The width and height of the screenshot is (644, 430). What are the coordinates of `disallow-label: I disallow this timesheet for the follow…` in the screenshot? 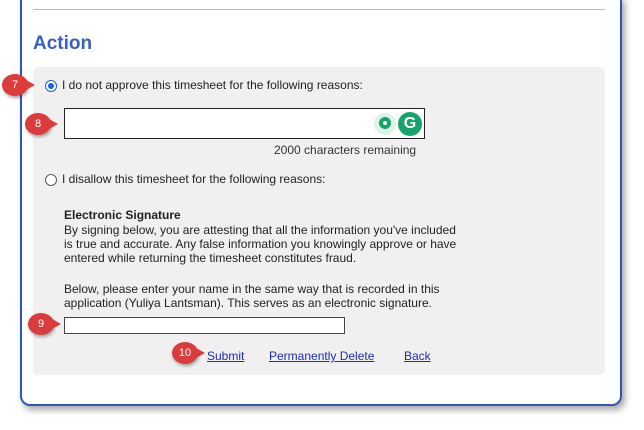 It's located at (194, 179).